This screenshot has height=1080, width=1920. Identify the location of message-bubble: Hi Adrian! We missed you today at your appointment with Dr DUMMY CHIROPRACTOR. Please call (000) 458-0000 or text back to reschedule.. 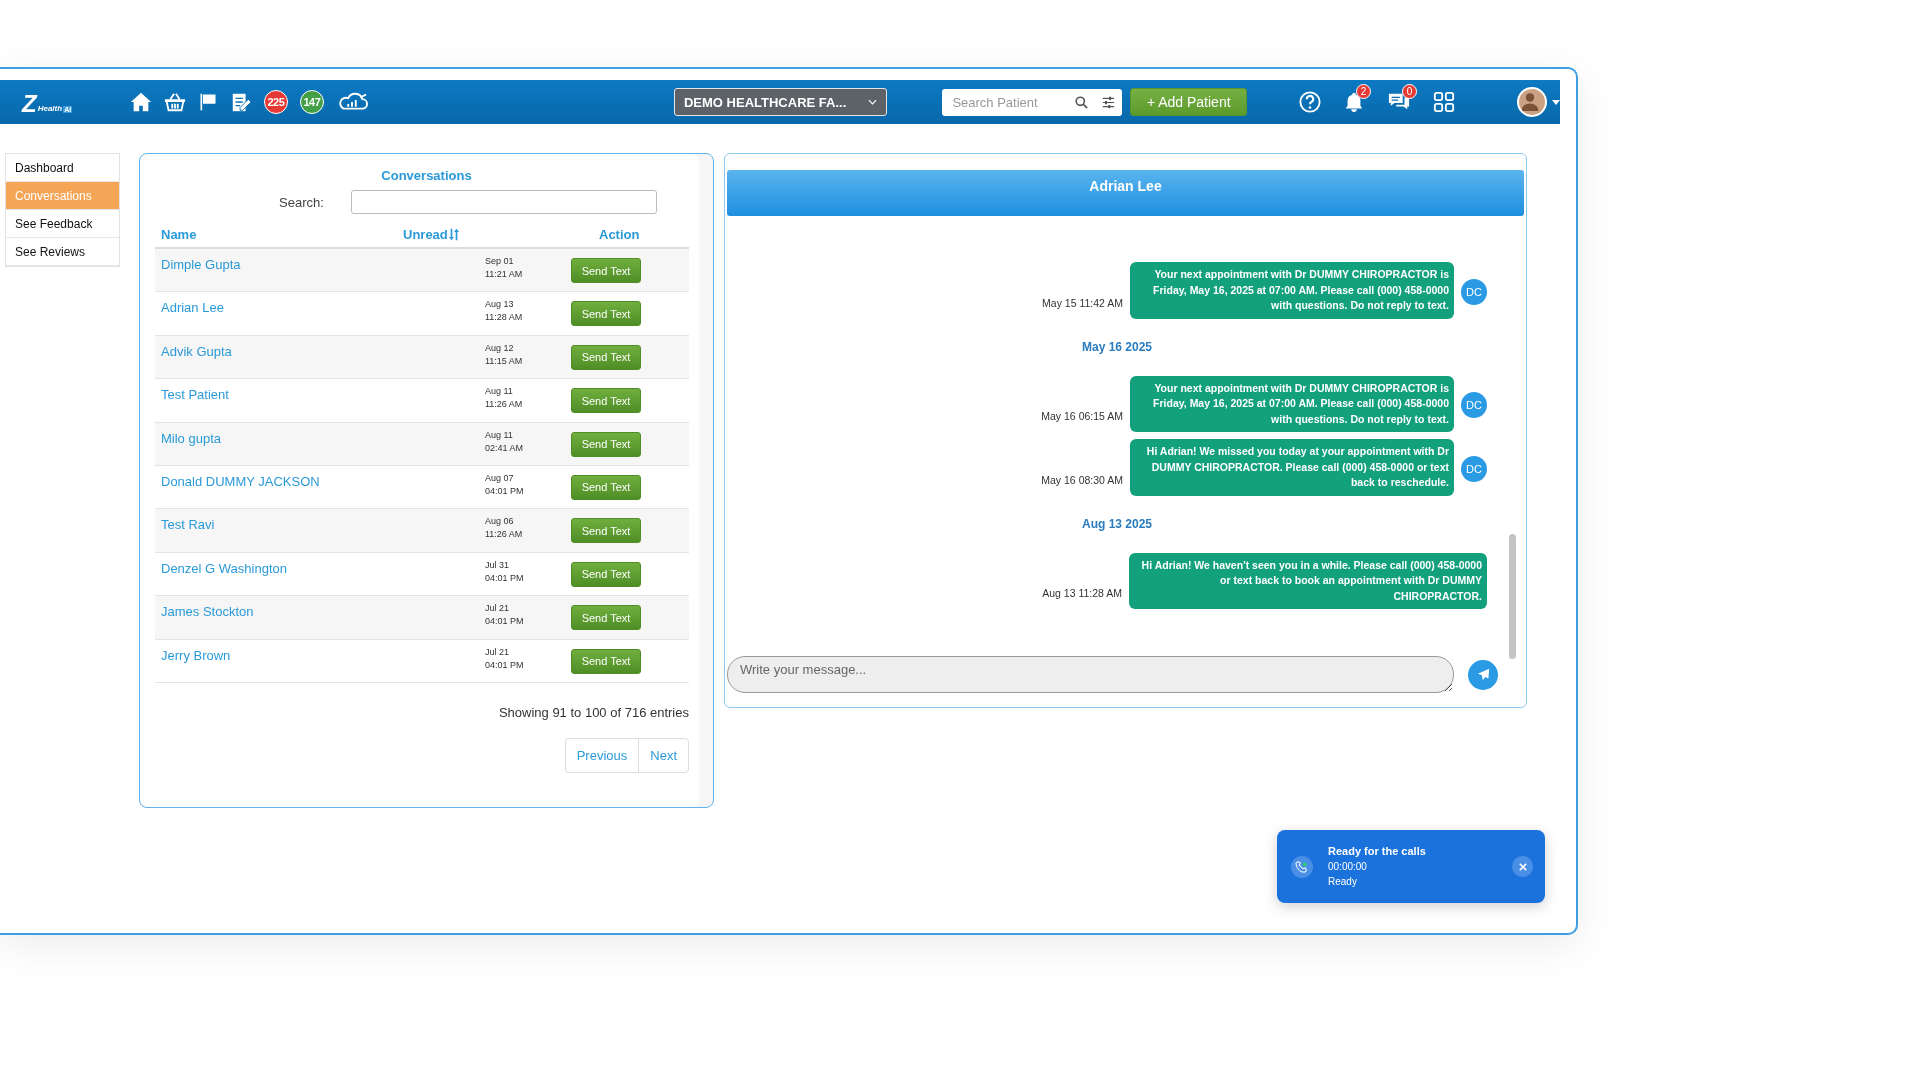
(1292, 467).